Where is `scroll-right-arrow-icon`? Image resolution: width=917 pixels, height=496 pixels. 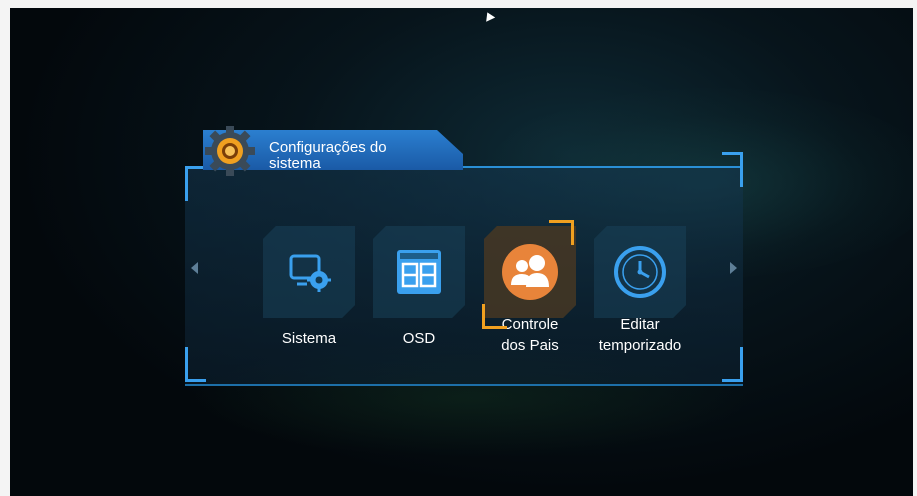
scroll-right-arrow-icon is located at coordinates (733, 268).